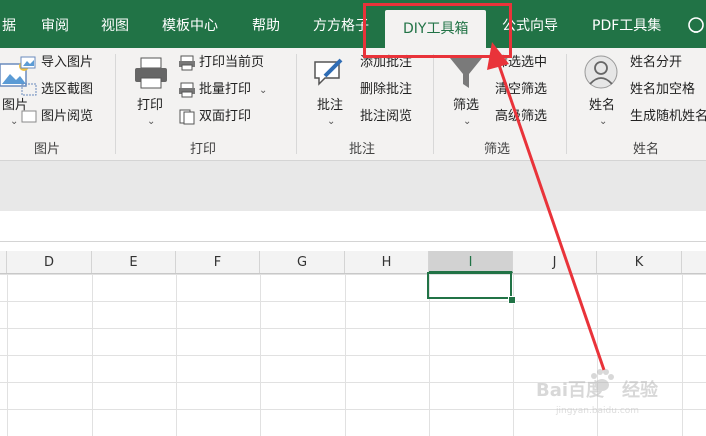  I want to click on watermark-url: jingyan.baidu.com, so click(598, 411).